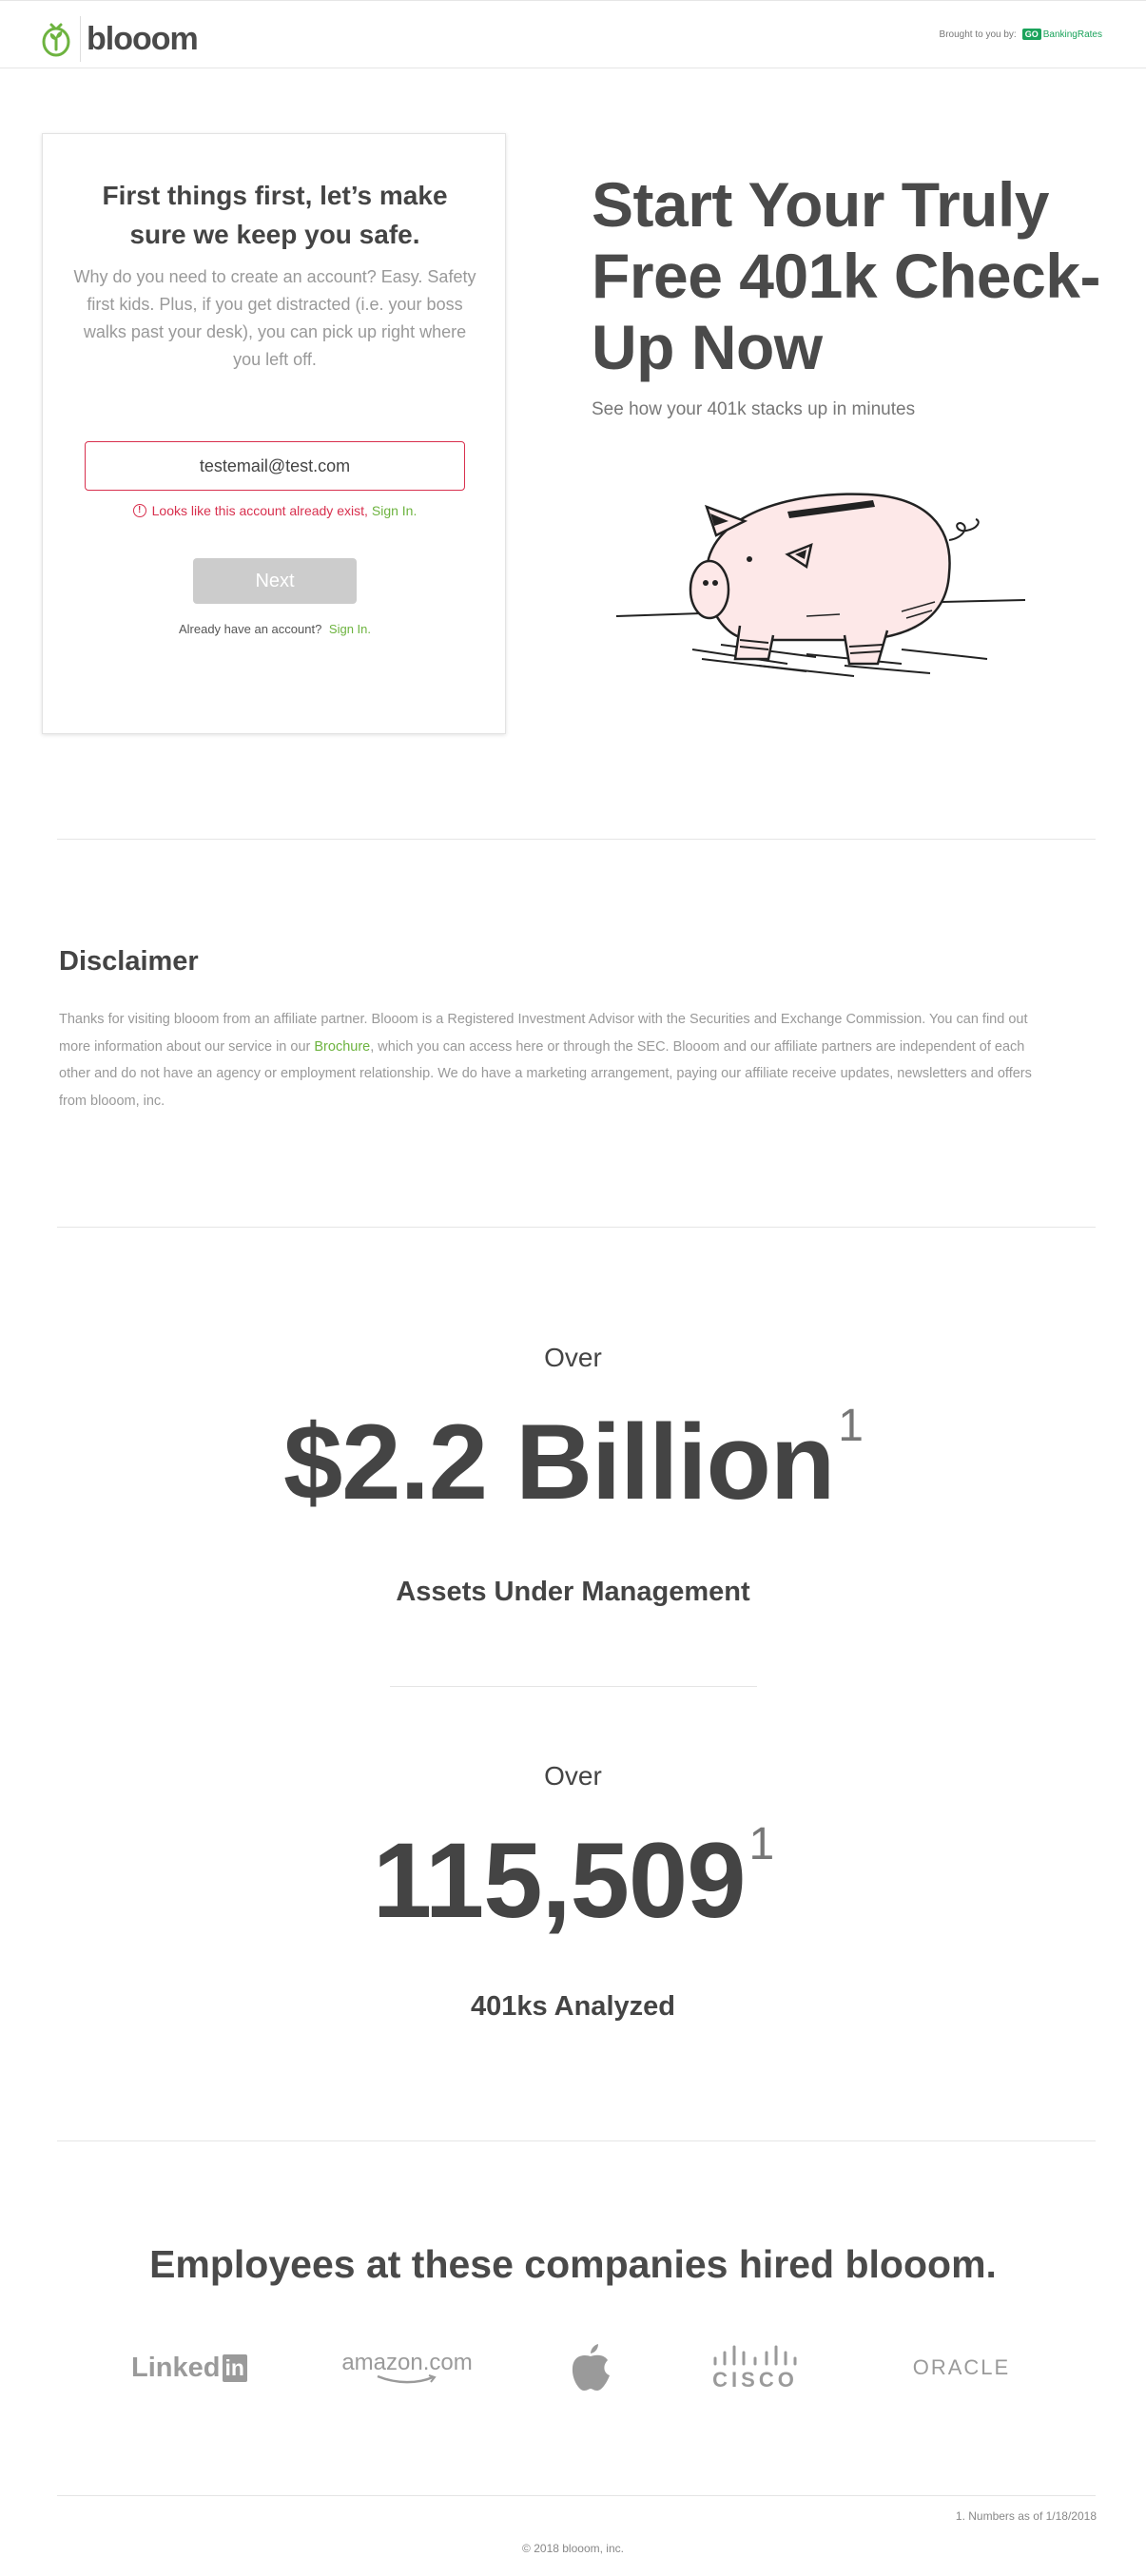 The height and width of the screenshot is (2576, 1146). I want to click on already-have-account: Already have an account? Sign In., so click(274, 629).